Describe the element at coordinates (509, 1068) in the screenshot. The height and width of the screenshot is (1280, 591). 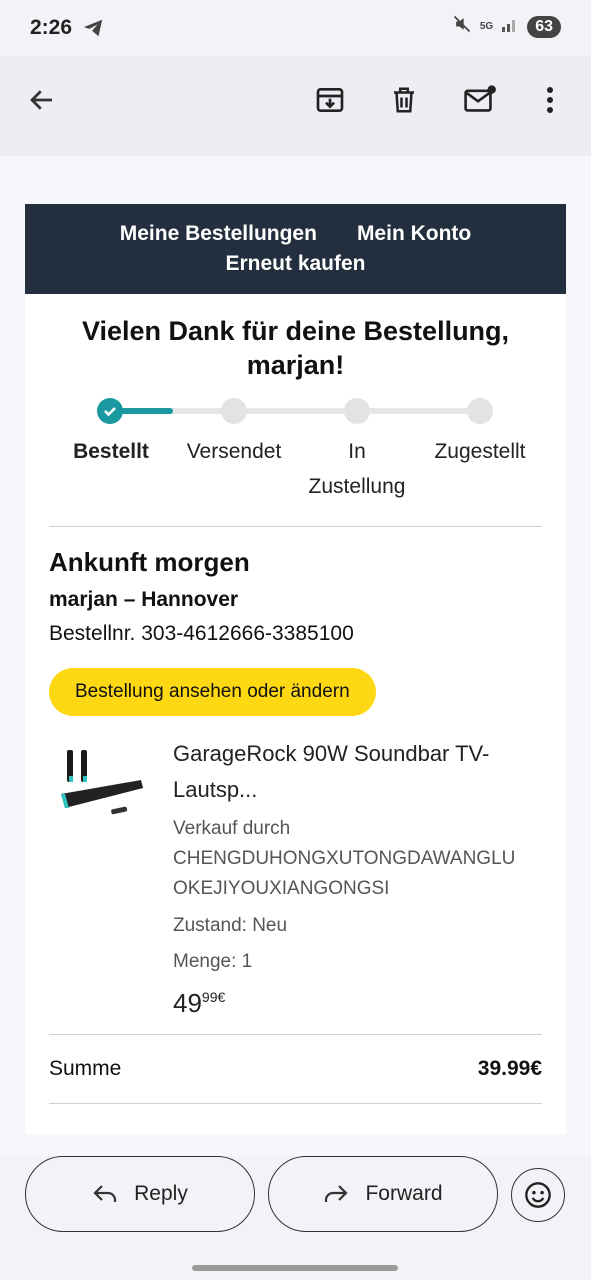
I see `summary-value: 39.99€` at that location.